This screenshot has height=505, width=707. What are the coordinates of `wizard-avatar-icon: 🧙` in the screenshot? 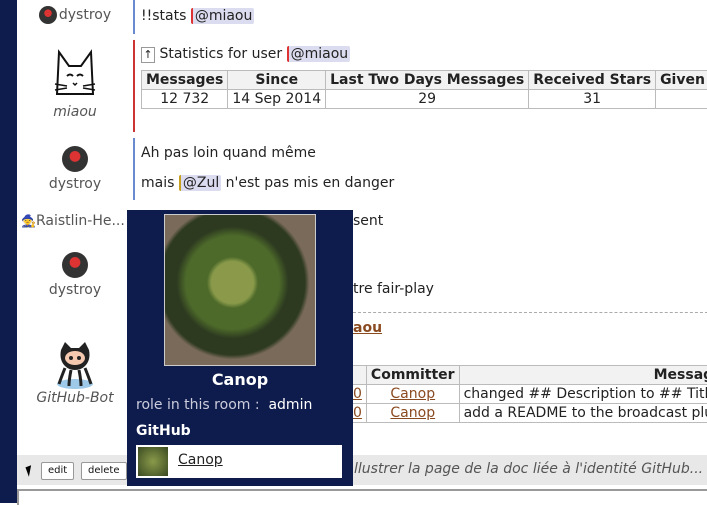 It's located at (28, 221).